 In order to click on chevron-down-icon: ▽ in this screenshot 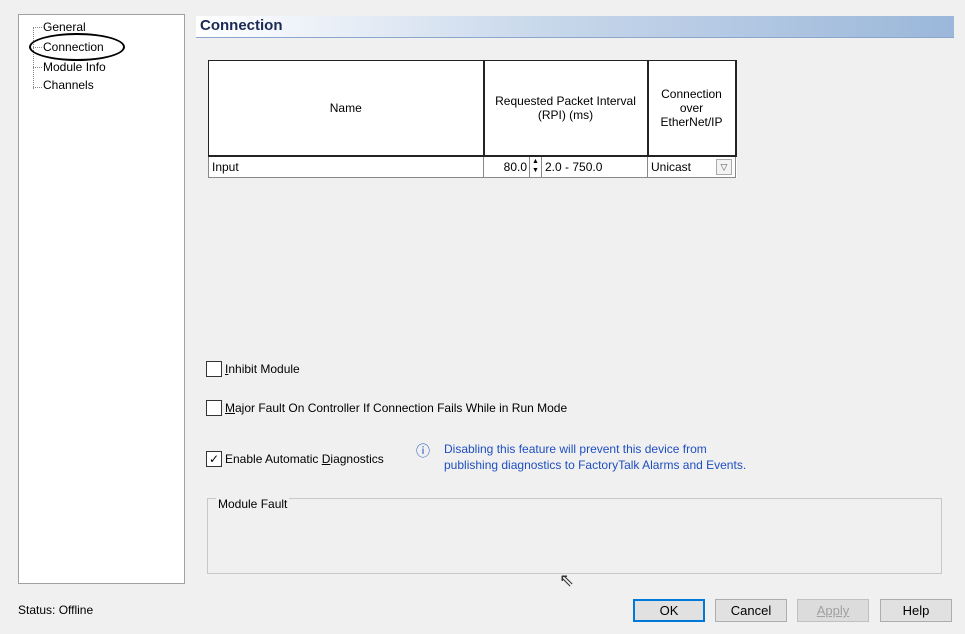, I will do `click(724, 166)`.